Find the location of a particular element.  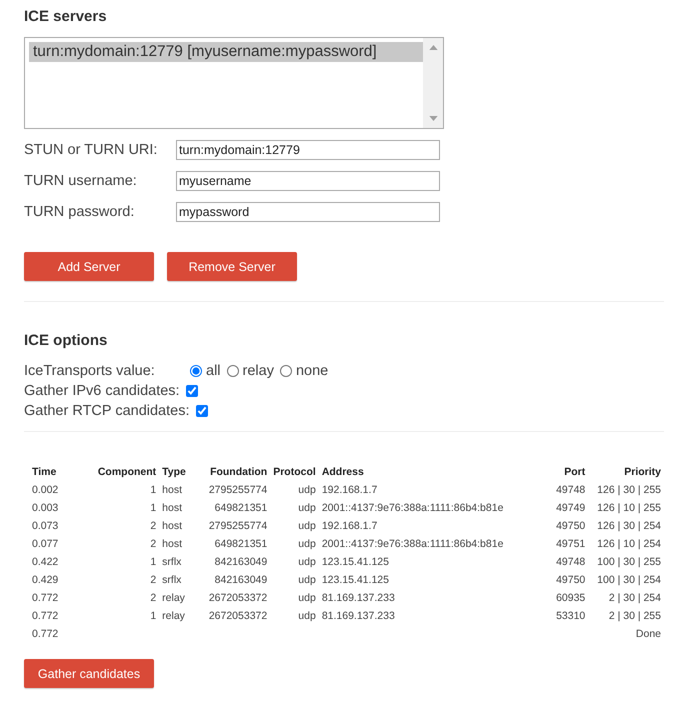

column-header: Address is located at coordinates (342, 472).